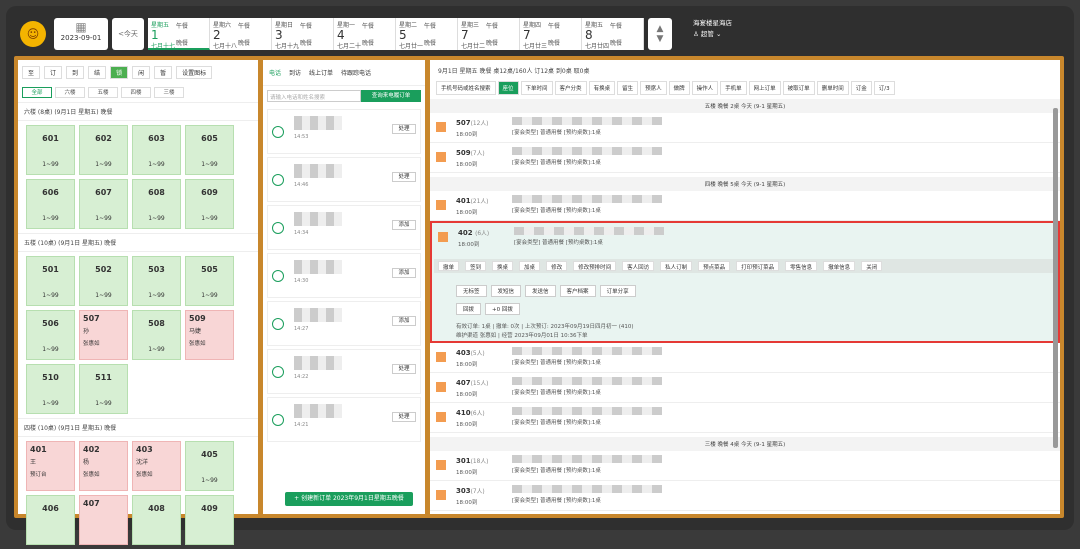 The image size is (1080, 549). I want to click on table-card: 510 1~99, so click(50, 389).